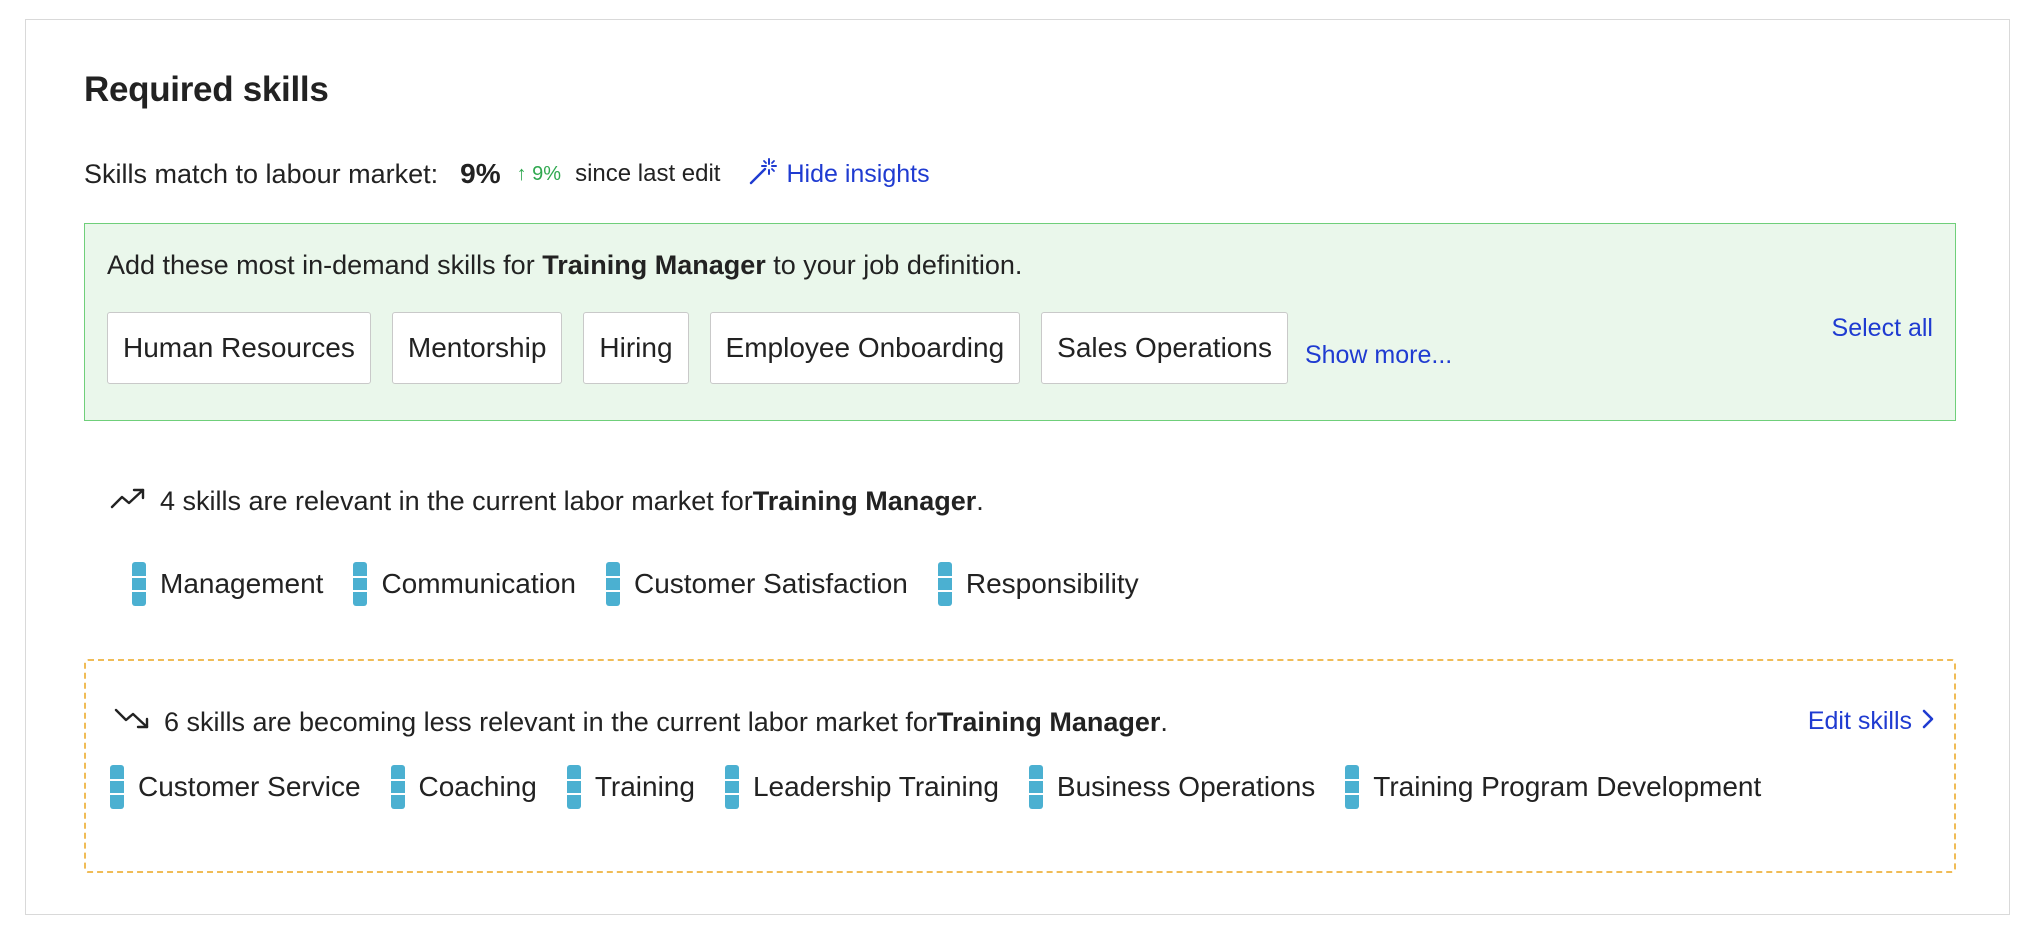  I want to click on skill-label: Leadership Training, so click(875, 786).